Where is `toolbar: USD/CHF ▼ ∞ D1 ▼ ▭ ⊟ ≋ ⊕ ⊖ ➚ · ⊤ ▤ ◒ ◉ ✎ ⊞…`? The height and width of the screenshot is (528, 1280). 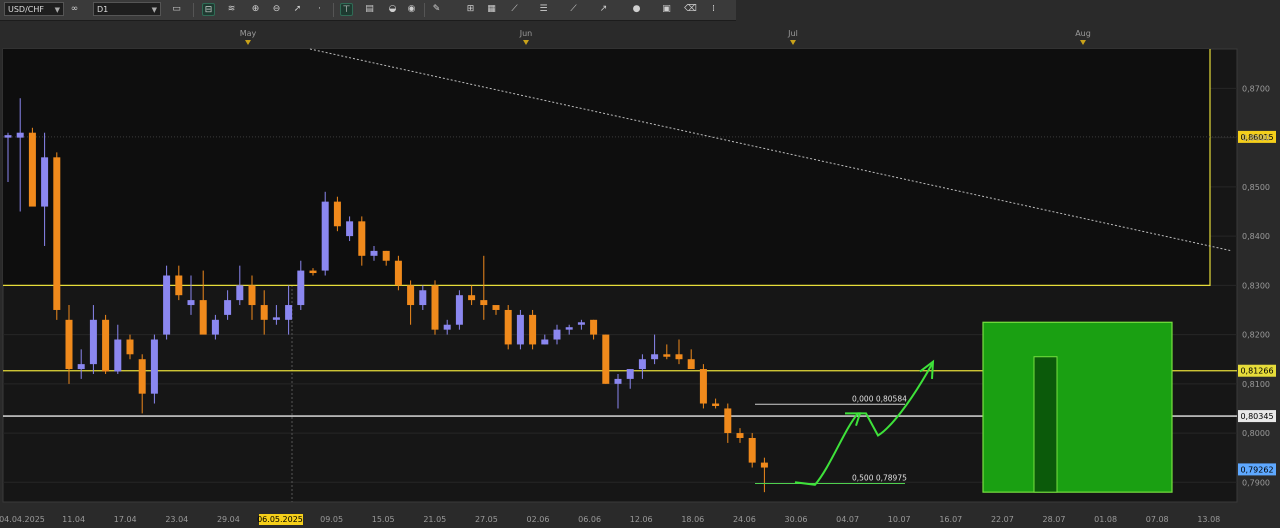 toolbar: USD/CHF ▼ ∞ D1 ▼ ▭ ⊟ ≋ ⊕ ⊖ ➚ · ⊤ ▤ ◒ ◉ ✎ ⊞… is located at coordinates (368, 10).